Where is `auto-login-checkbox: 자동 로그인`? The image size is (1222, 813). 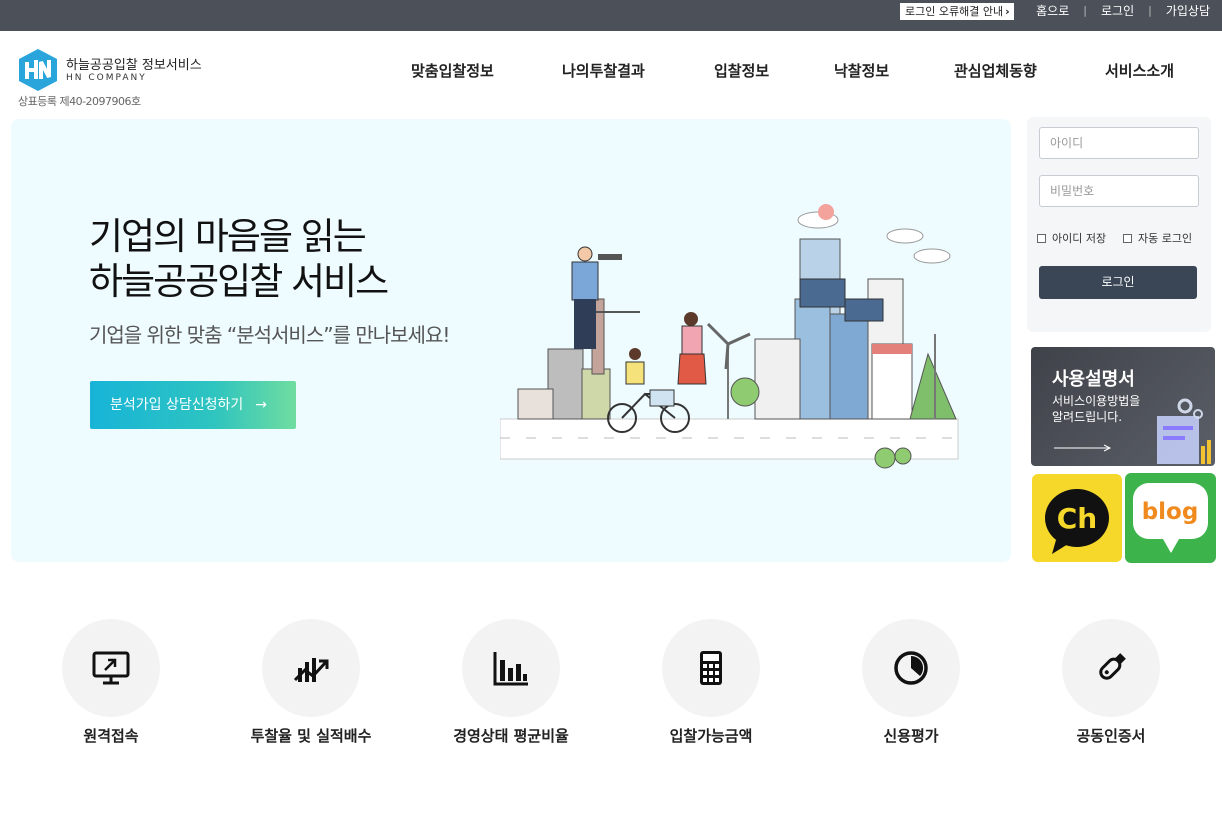
auto-login-checkbox: 자동 로그인 is located at coordinates (1157, 238).